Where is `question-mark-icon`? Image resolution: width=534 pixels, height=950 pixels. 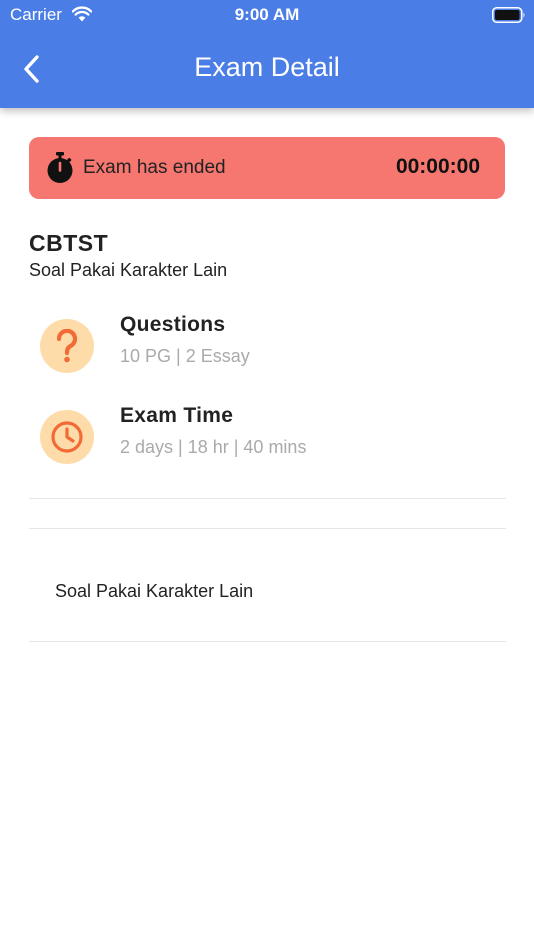 question-mark-icon is located at coordinates (67, 346).